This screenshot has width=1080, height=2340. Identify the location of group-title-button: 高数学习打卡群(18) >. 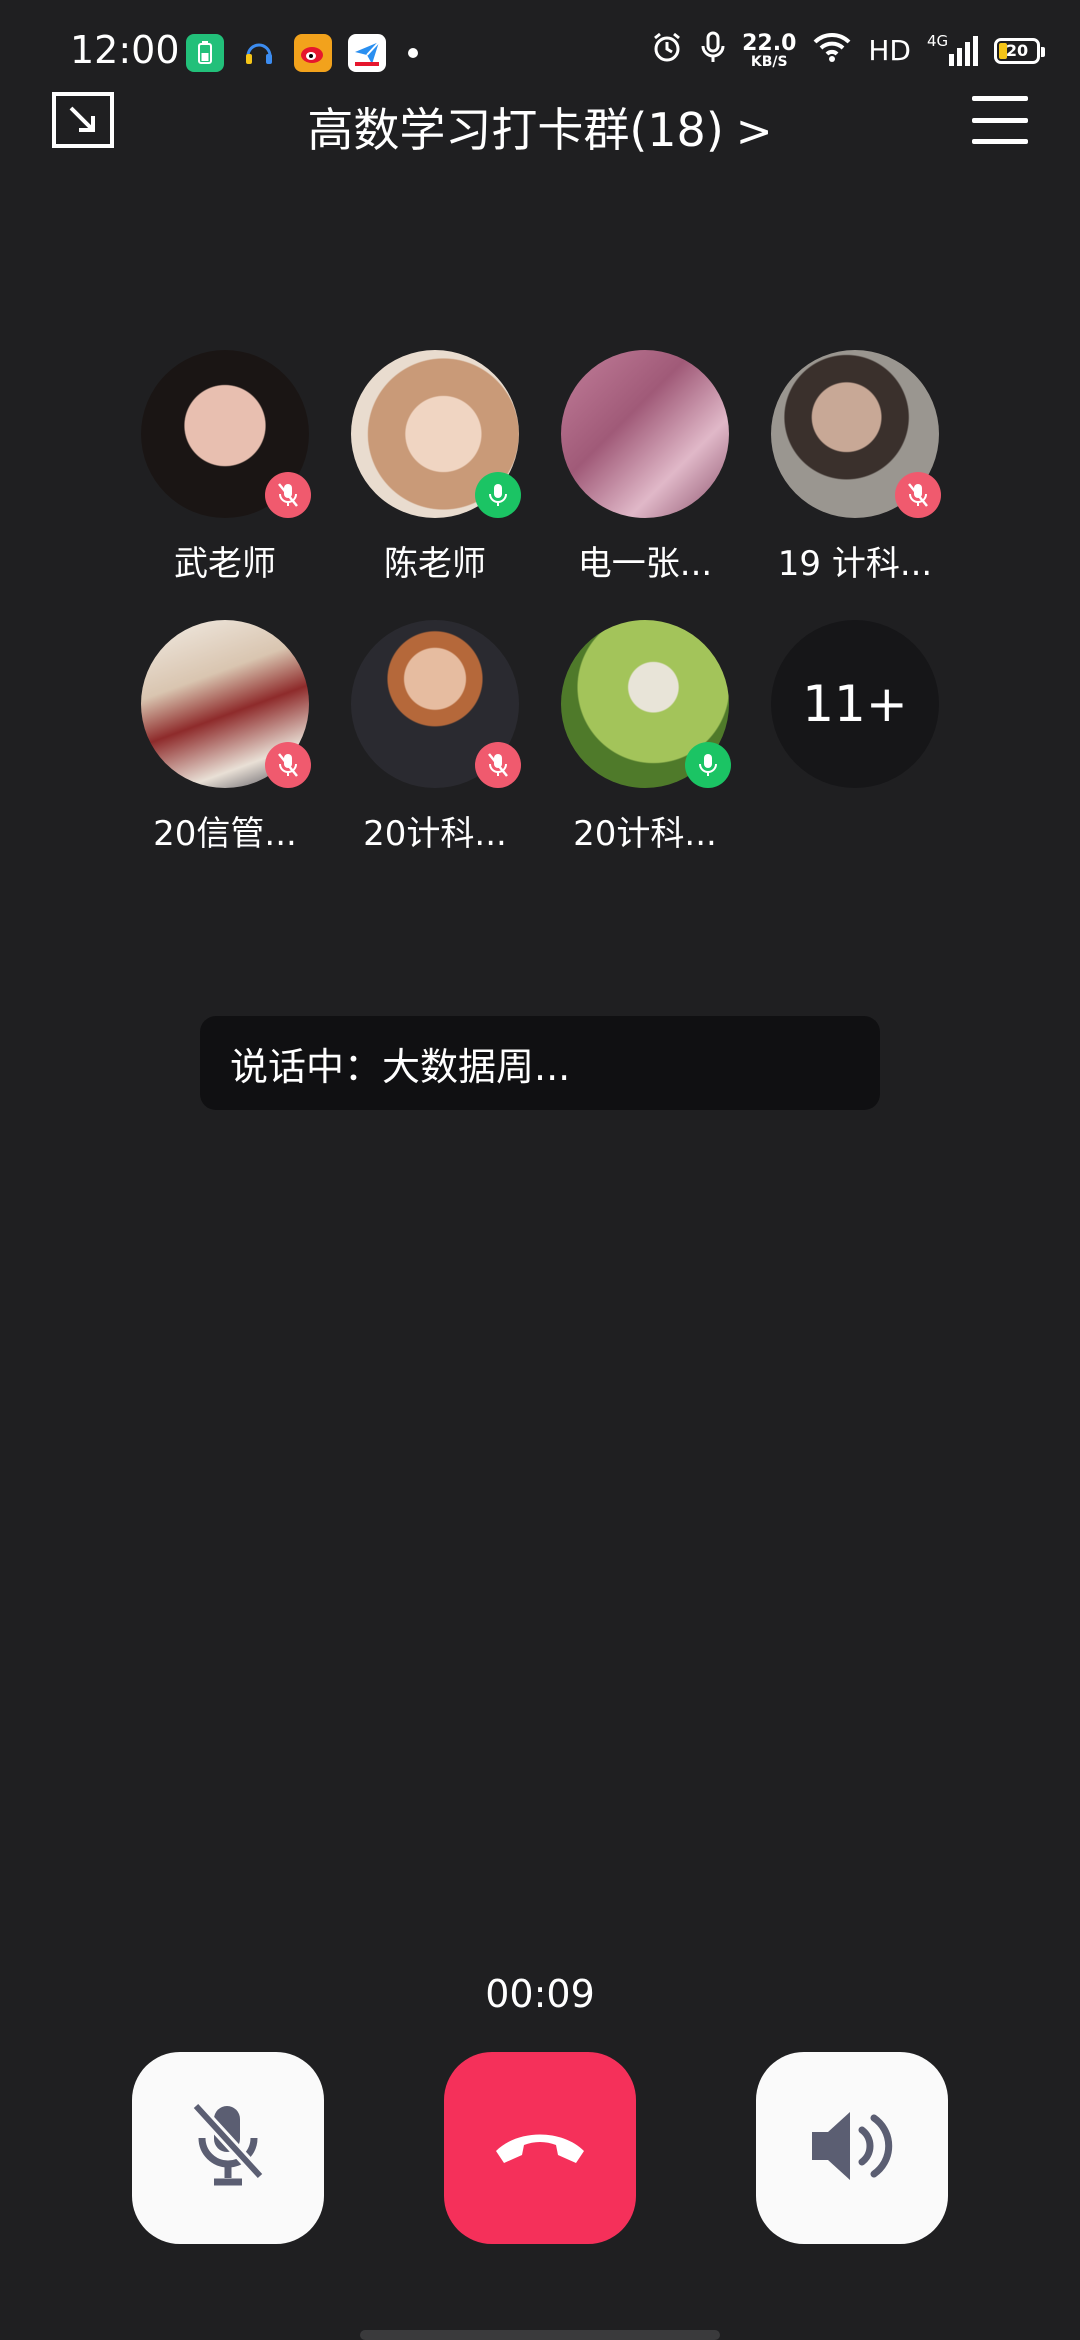
(540, 127).